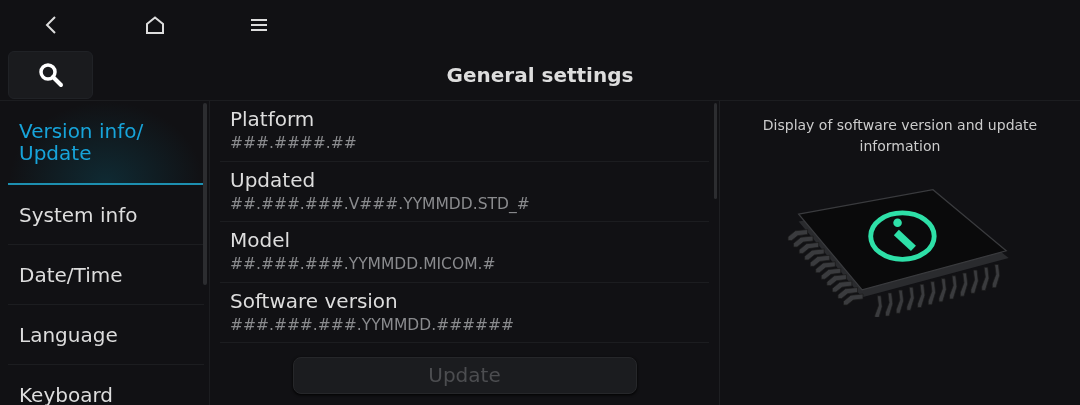 This screenshot has height=405, width=1080. I want to click on info-label: Updated, so click(273, 180).